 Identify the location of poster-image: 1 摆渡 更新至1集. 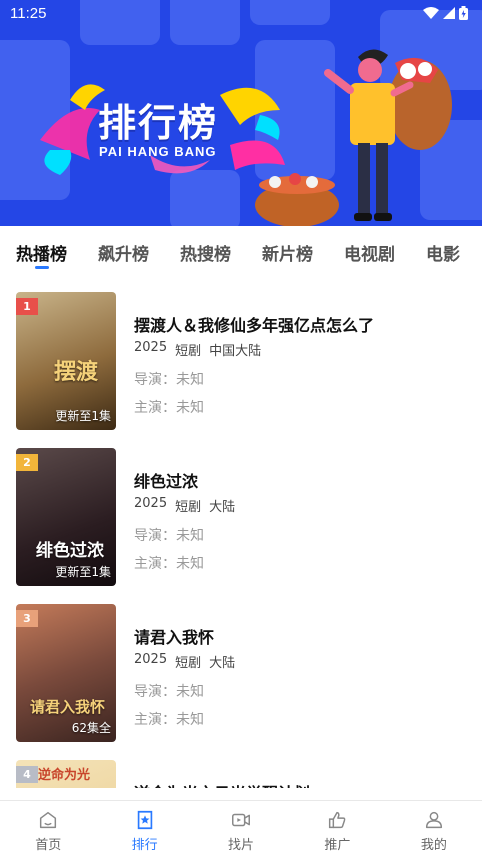
(66, 361).